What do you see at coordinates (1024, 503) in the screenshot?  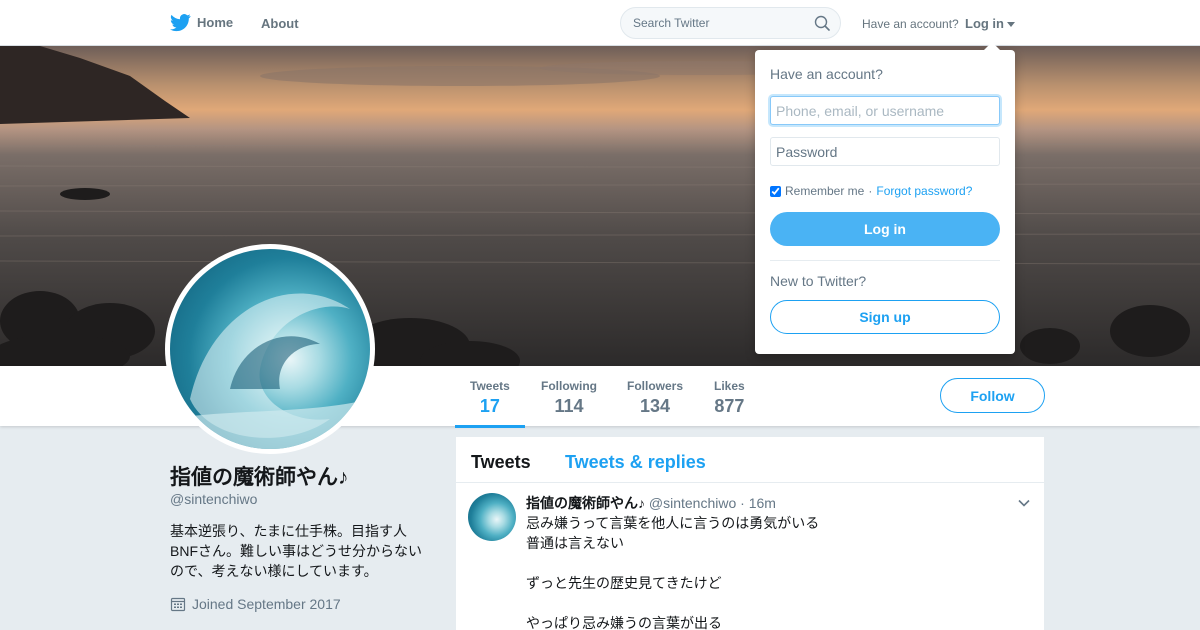 I see `chevron-down-icon` at bounding box center [1024, 503].